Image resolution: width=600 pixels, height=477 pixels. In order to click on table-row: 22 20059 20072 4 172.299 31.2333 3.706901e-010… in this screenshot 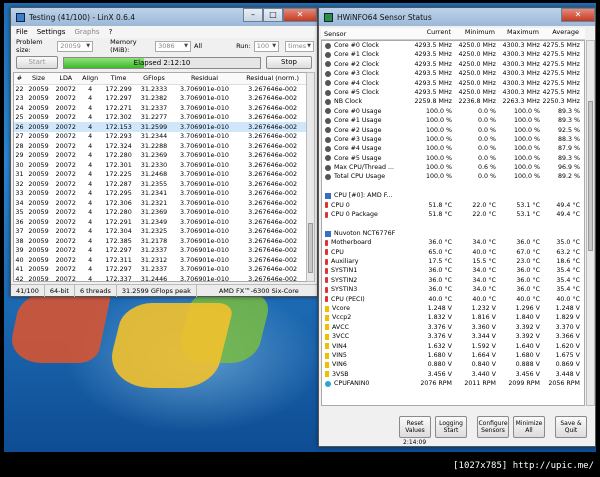, I will do `click(160, 89)`.